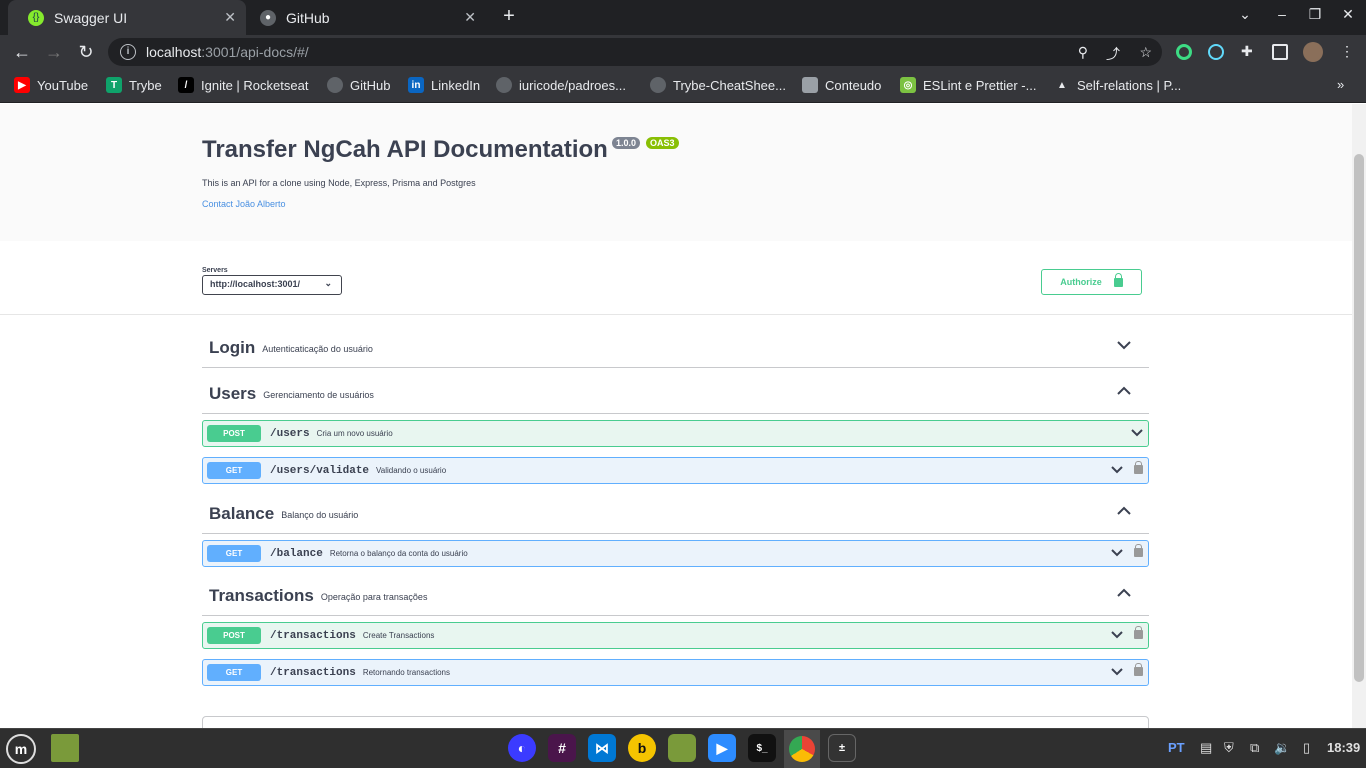 This screenshot has width=1366, height=768. I want to click on tag-users: Users Gerenciamento de usuários, so click(675, 394).